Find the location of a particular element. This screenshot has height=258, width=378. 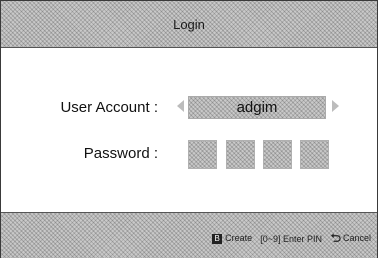

dialog-title: Login is located at coordinates (189, 24).